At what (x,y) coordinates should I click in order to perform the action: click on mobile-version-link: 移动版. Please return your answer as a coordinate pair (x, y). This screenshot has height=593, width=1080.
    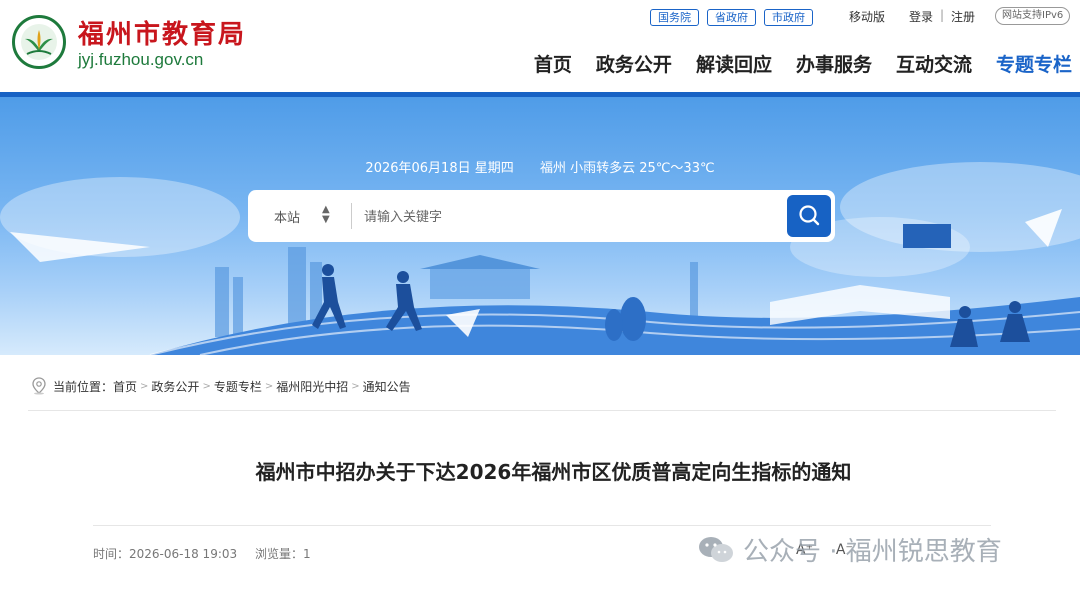
    Looking at the image, I should click on (867, 16).